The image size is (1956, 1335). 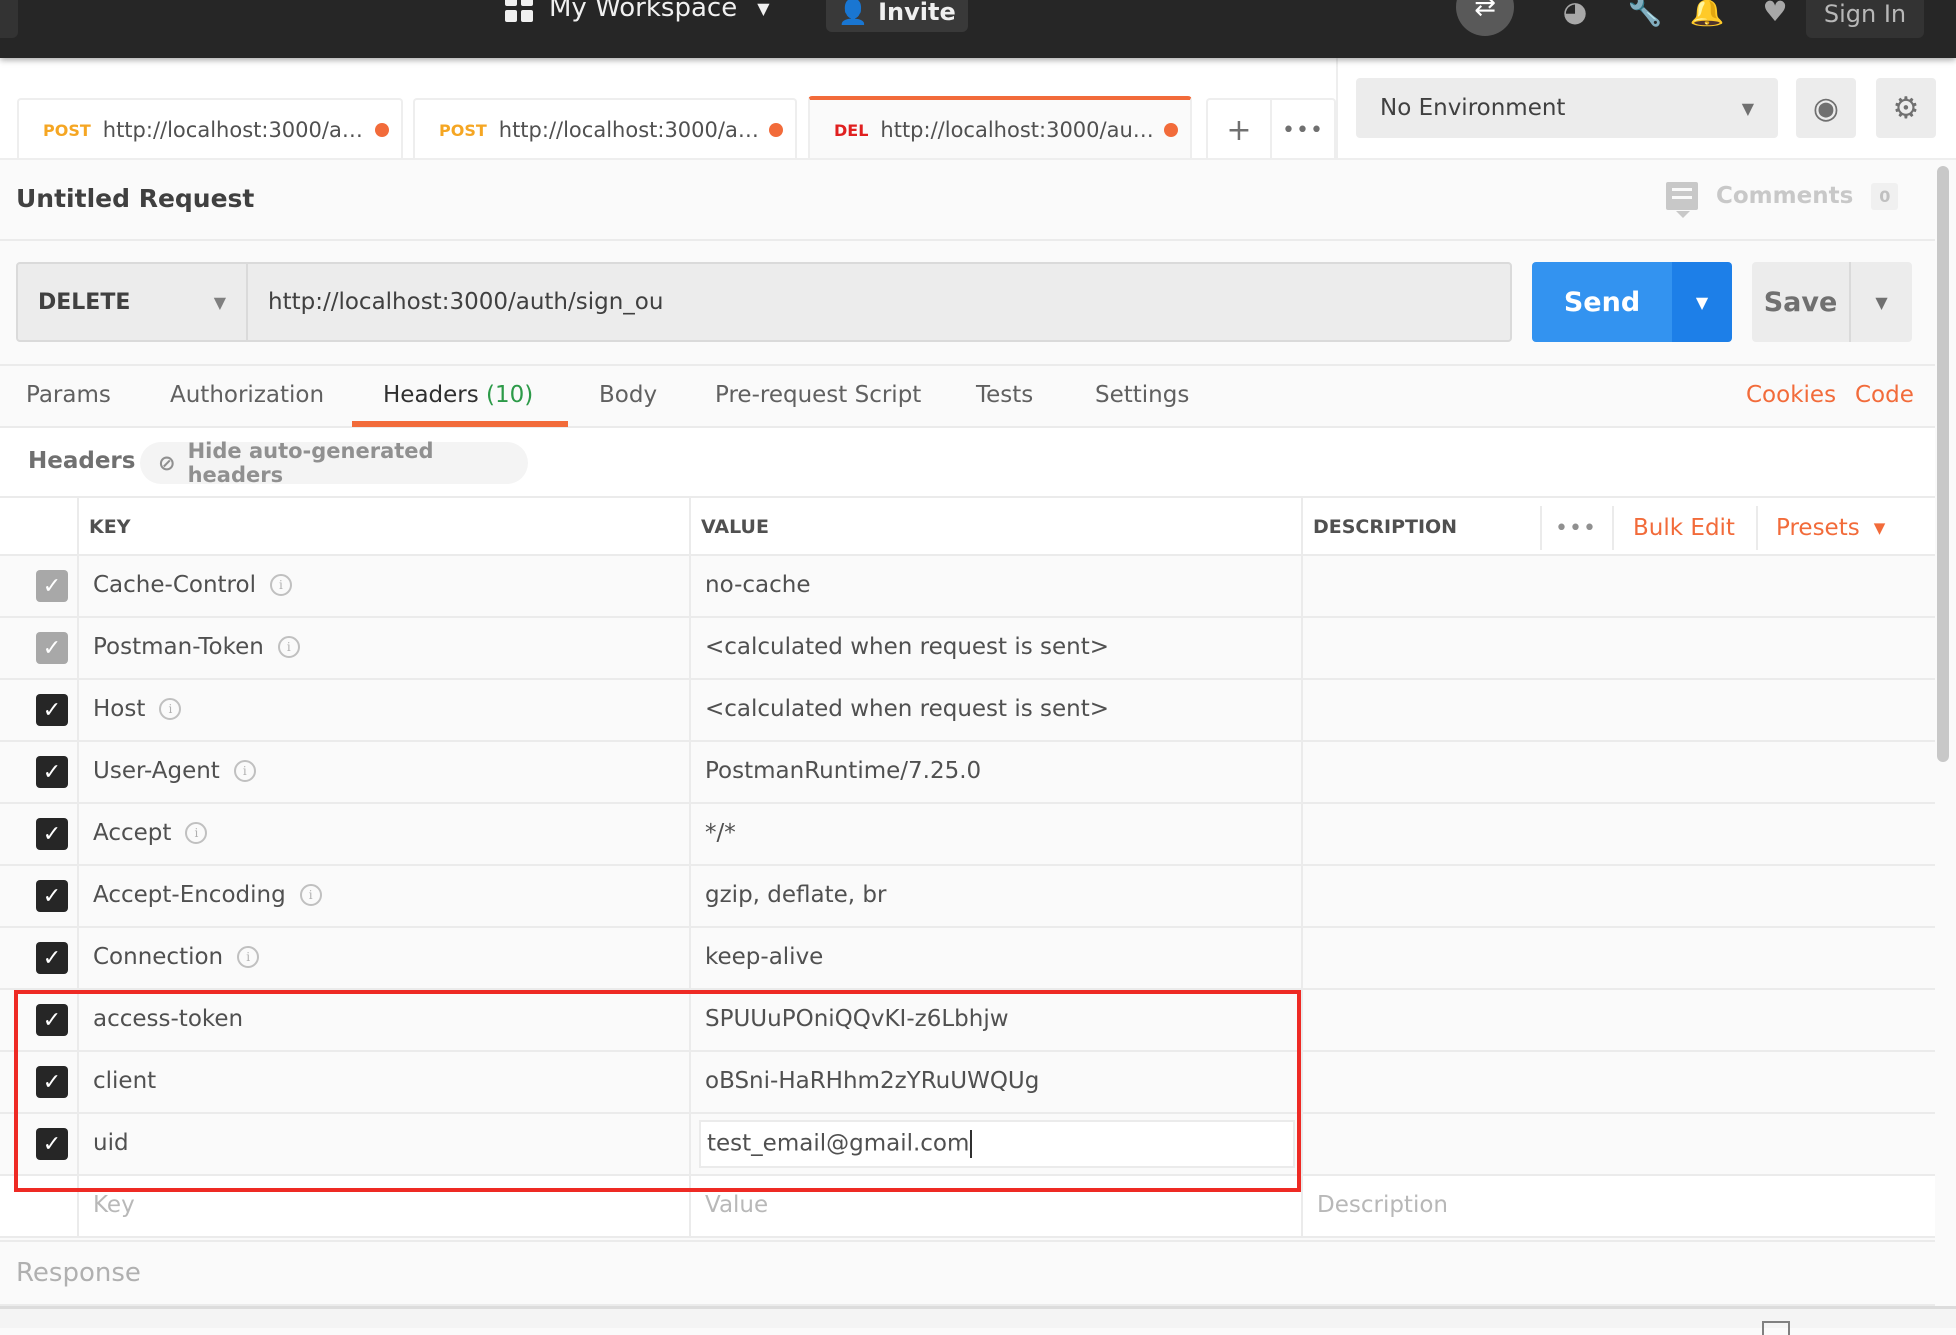 What do you see at coordinates (1382, 1205) in the screenshot?
I see `description-placeholder-input: Description` at bounding box center [1382, 1205].